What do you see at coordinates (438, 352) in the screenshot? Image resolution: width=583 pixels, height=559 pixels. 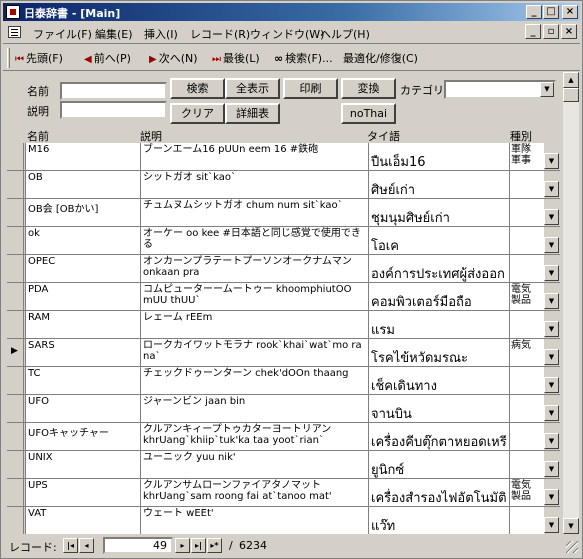 I see `cell-thai: โรคไข้หวัดมรณะ` at bounding box center [438, 352].